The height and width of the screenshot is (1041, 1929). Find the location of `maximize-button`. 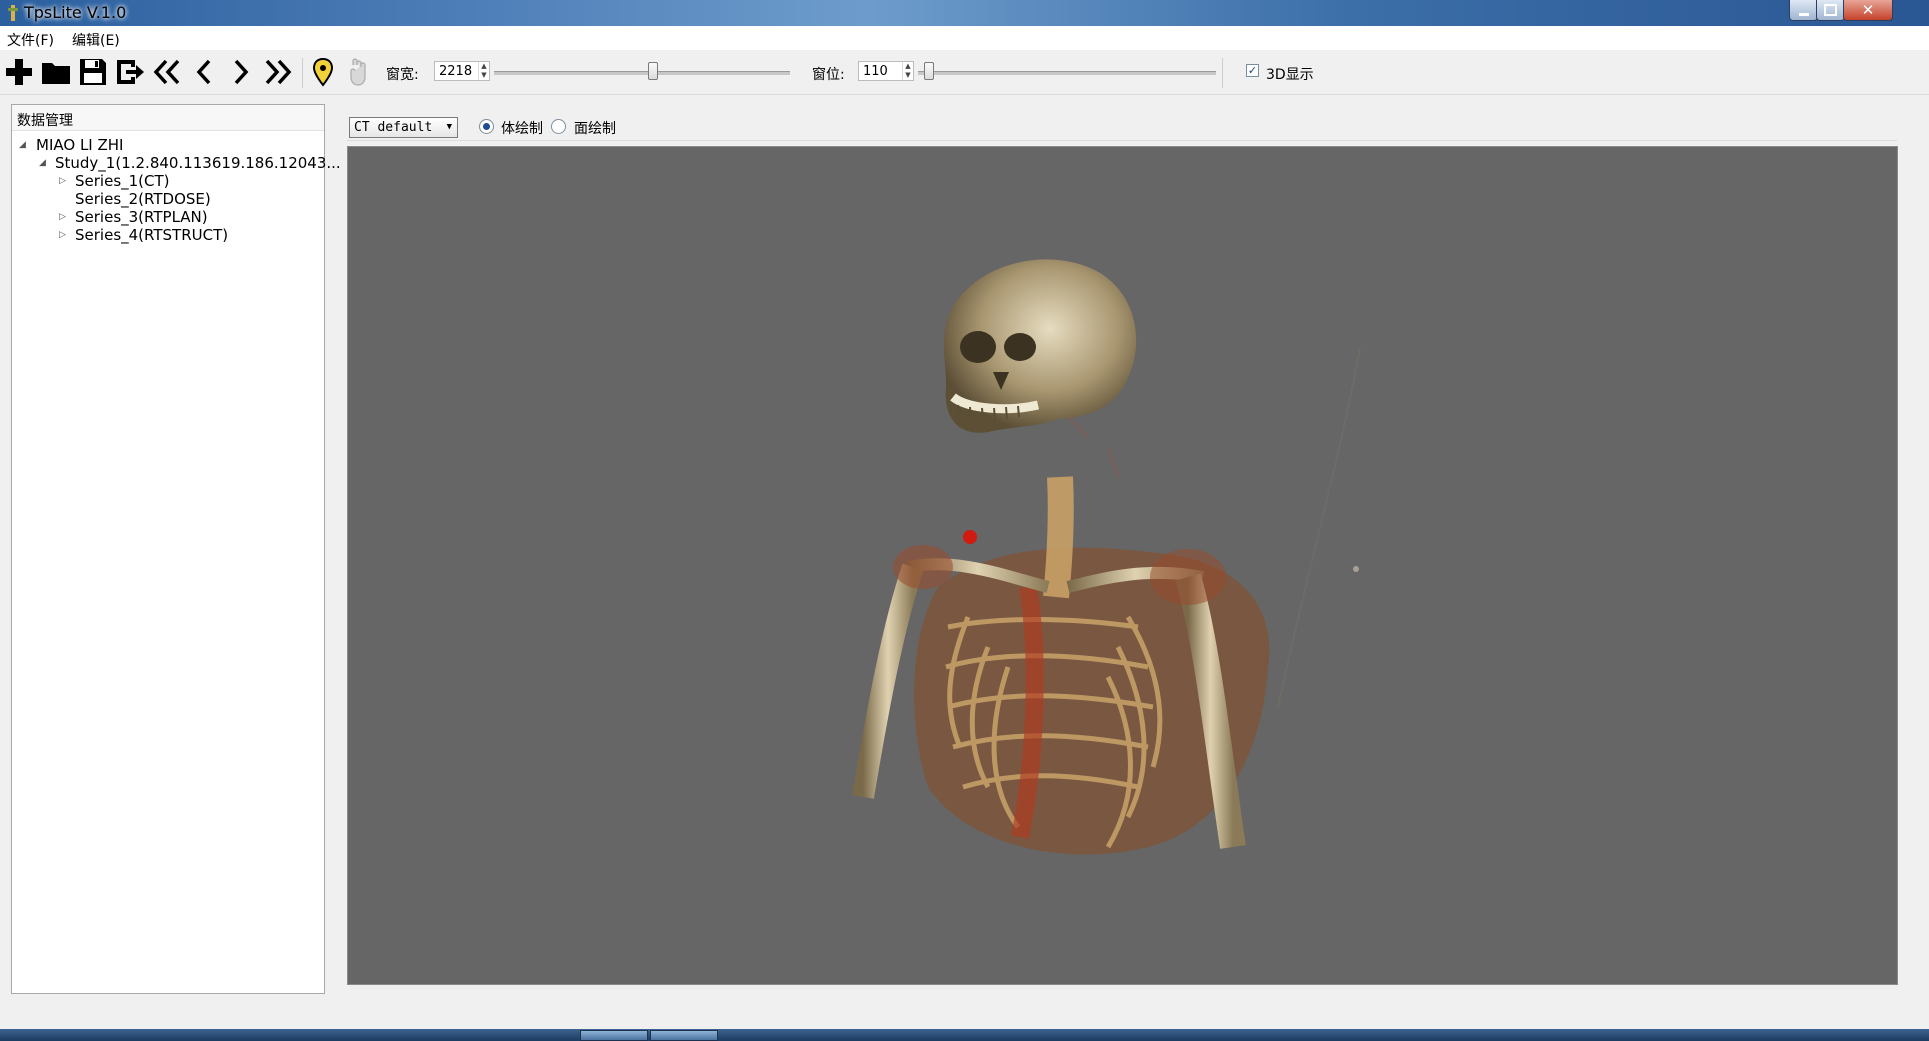

maximize-button is located at coordinates (1830, 10).